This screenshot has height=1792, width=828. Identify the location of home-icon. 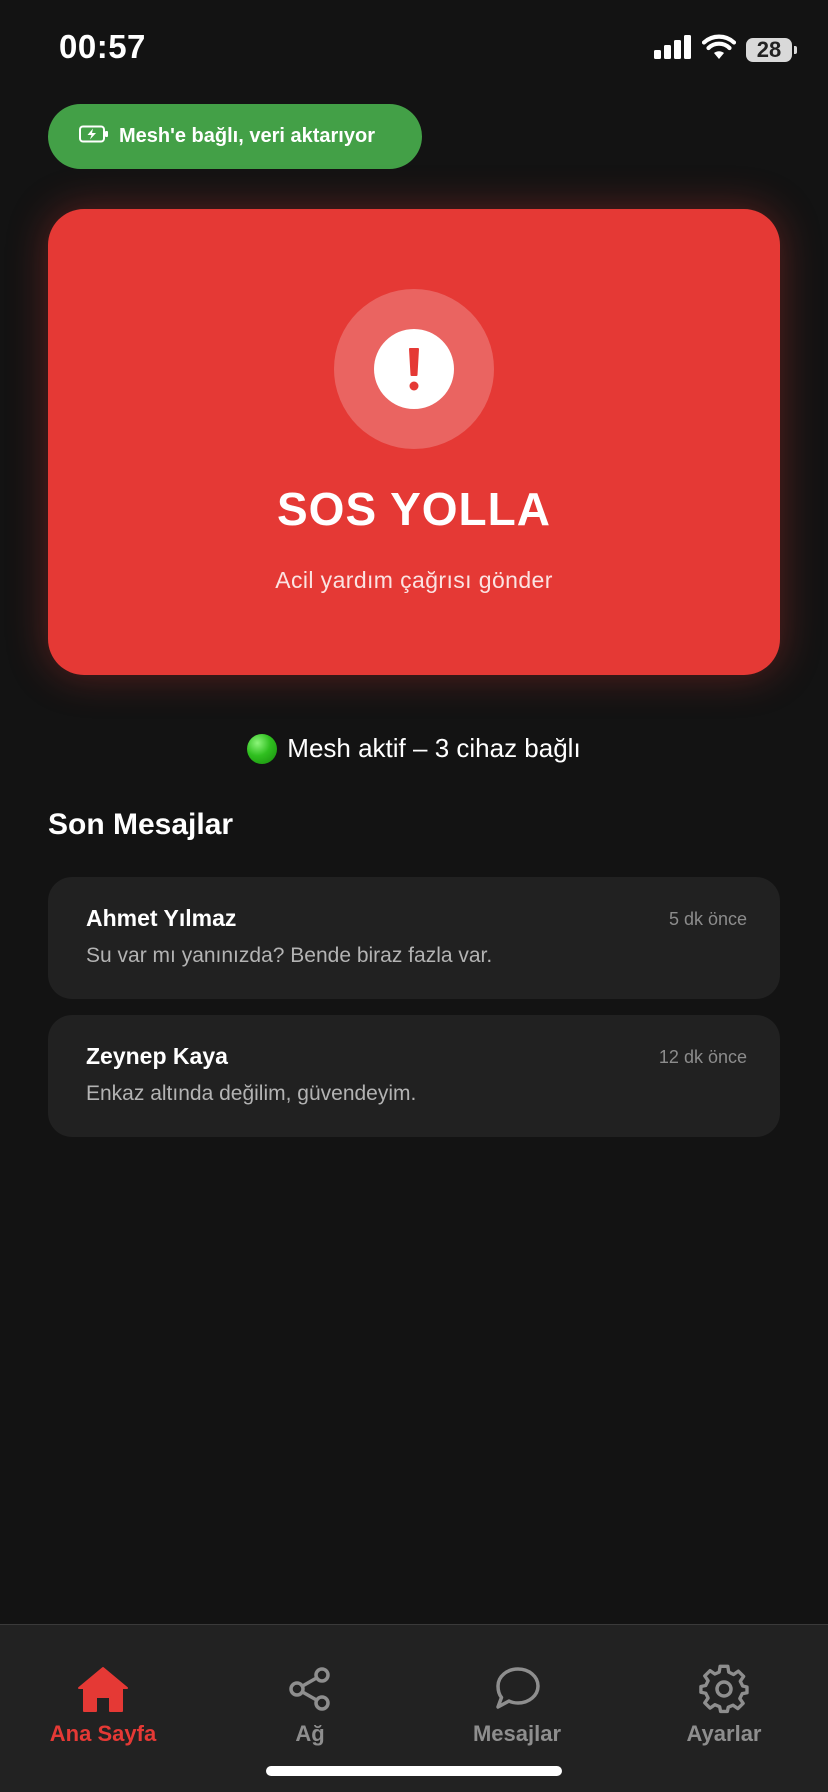
(103, 1689).